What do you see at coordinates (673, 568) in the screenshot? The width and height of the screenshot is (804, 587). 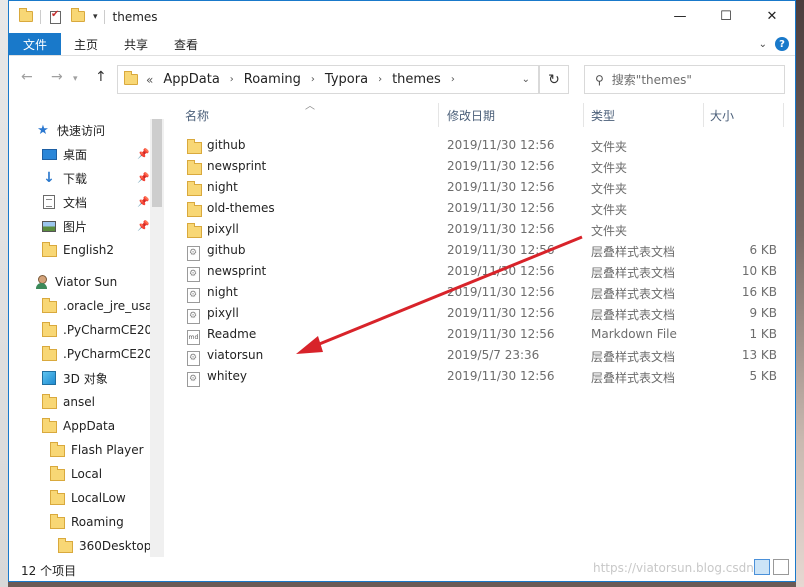 I see `watermark-text: https://viatorsun.blog.csdn` at bounding box center [673, 568].